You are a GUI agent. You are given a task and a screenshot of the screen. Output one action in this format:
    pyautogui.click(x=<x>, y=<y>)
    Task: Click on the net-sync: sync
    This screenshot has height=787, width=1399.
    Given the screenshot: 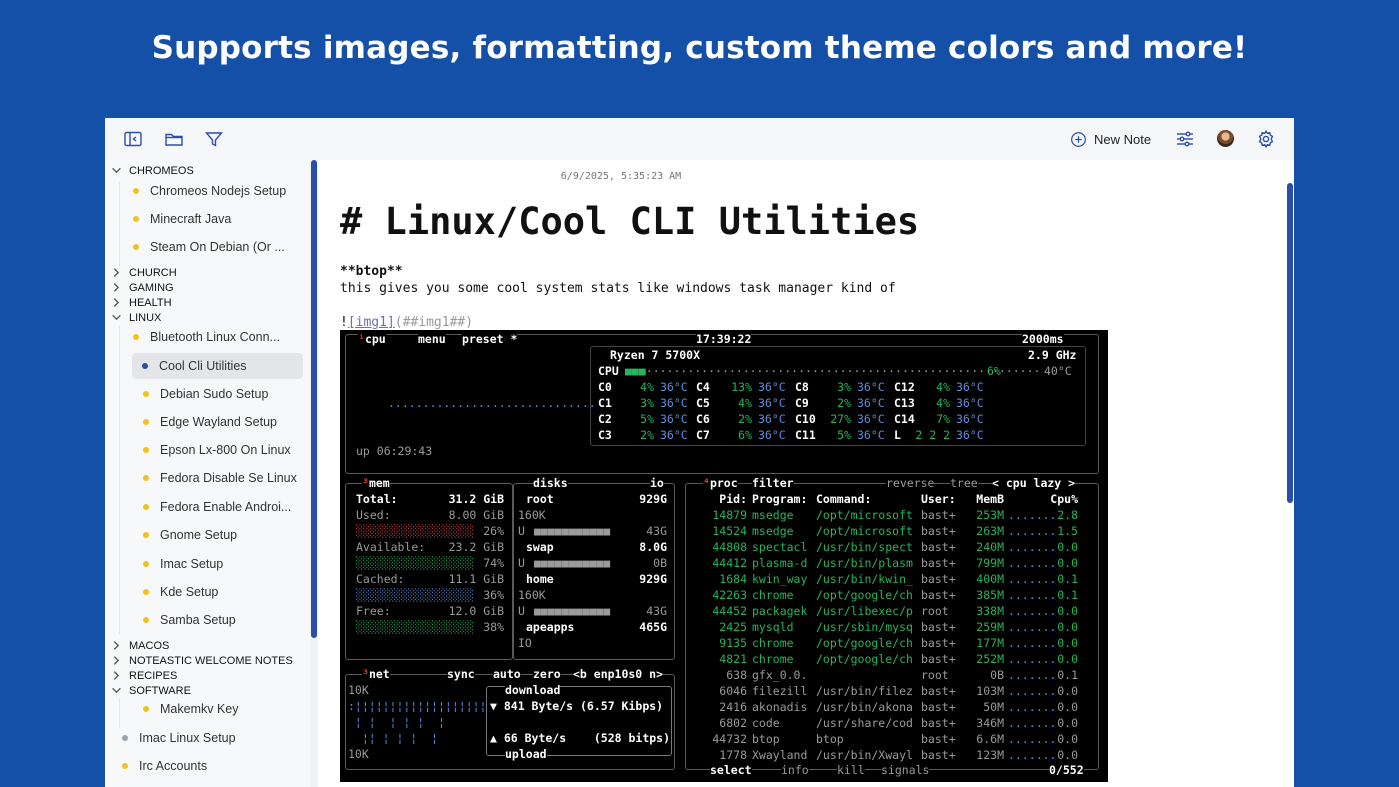 What is the action you would take?
    pyautogui.click(x=461, y=674)
    